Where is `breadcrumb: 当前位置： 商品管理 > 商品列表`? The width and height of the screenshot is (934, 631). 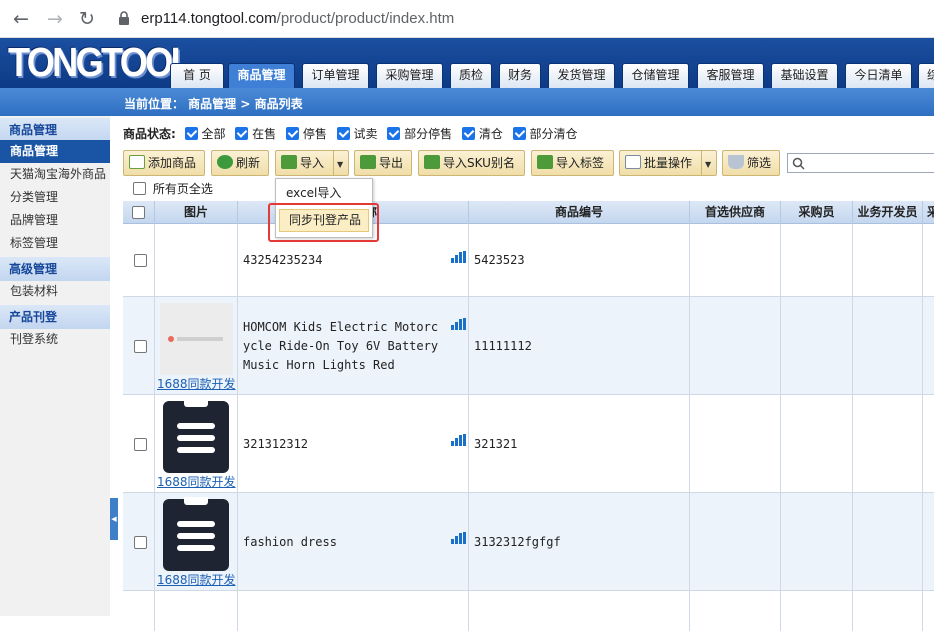 breadcrumb: 当前位置： 商品管理 > 商品列表 is located at coordinates (213, 104).